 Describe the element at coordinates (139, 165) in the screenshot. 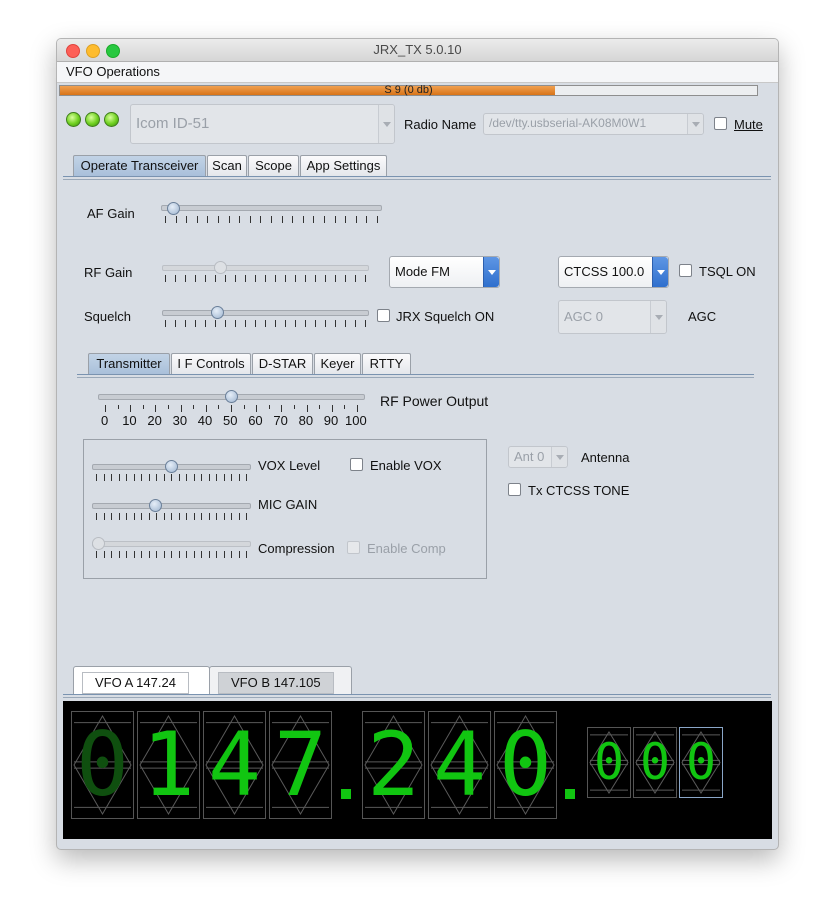

I see `tab-operate-transceiver: Operate Transceiver` at that location.